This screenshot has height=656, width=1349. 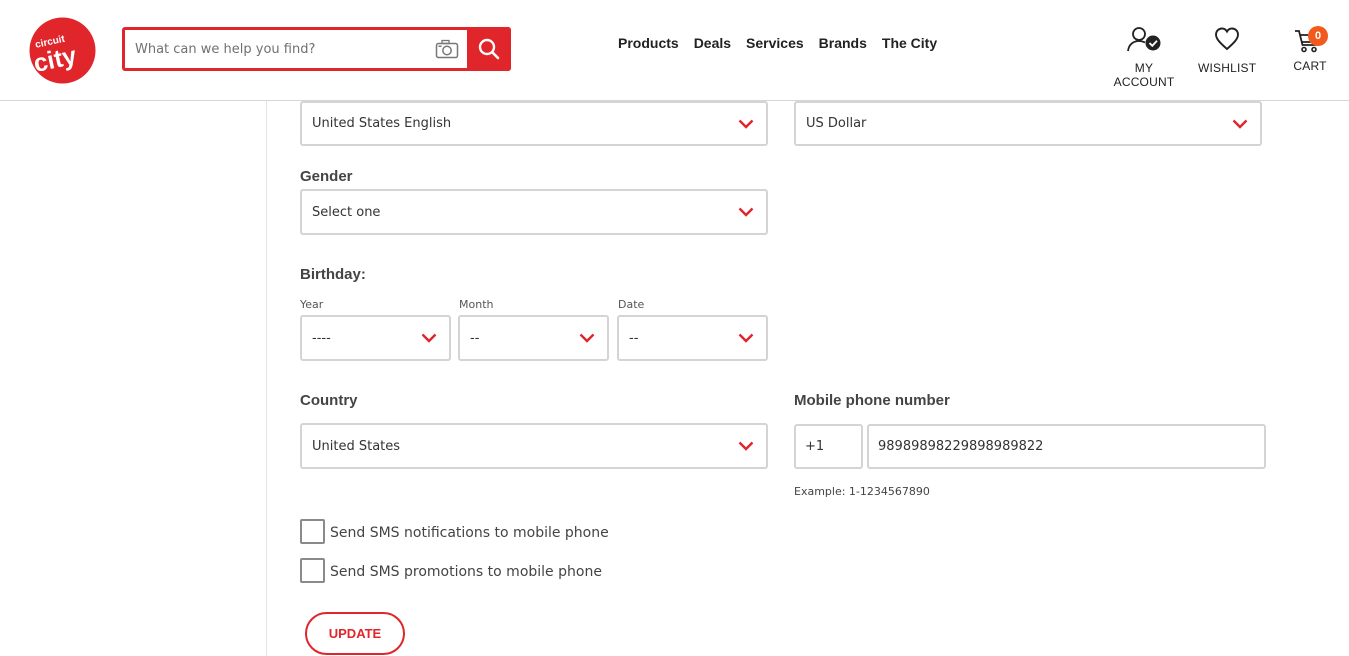 I want to click on gender-value: Select one, so click(x=346, y=212).